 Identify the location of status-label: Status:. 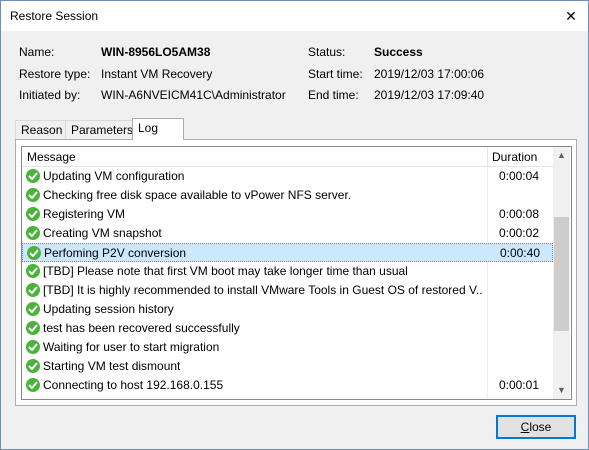
(327, 52).